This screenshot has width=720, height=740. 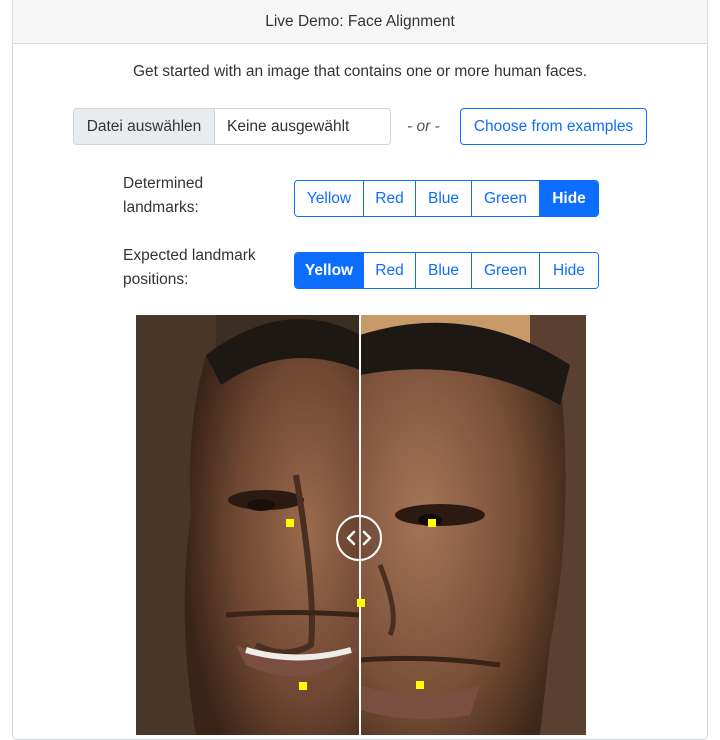 What do you see at coordinates (303, 686) in the screenshot?
I see `landmark-mouth-left` at bounding box center [303, 686].